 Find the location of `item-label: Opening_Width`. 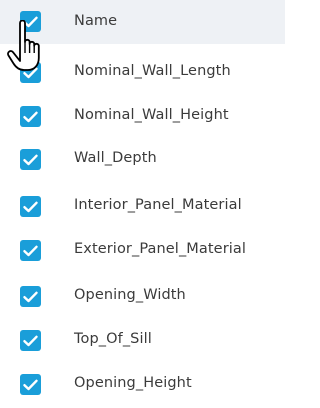

item-label: Opening_Width is located at coordinates (130, 295).